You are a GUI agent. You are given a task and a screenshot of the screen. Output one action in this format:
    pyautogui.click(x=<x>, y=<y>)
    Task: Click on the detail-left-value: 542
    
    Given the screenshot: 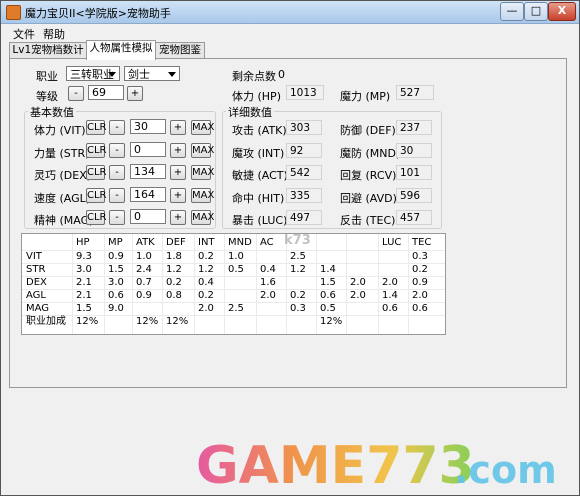 What is the action you would take?
    pyautogui.click(x=304, y=172)
    